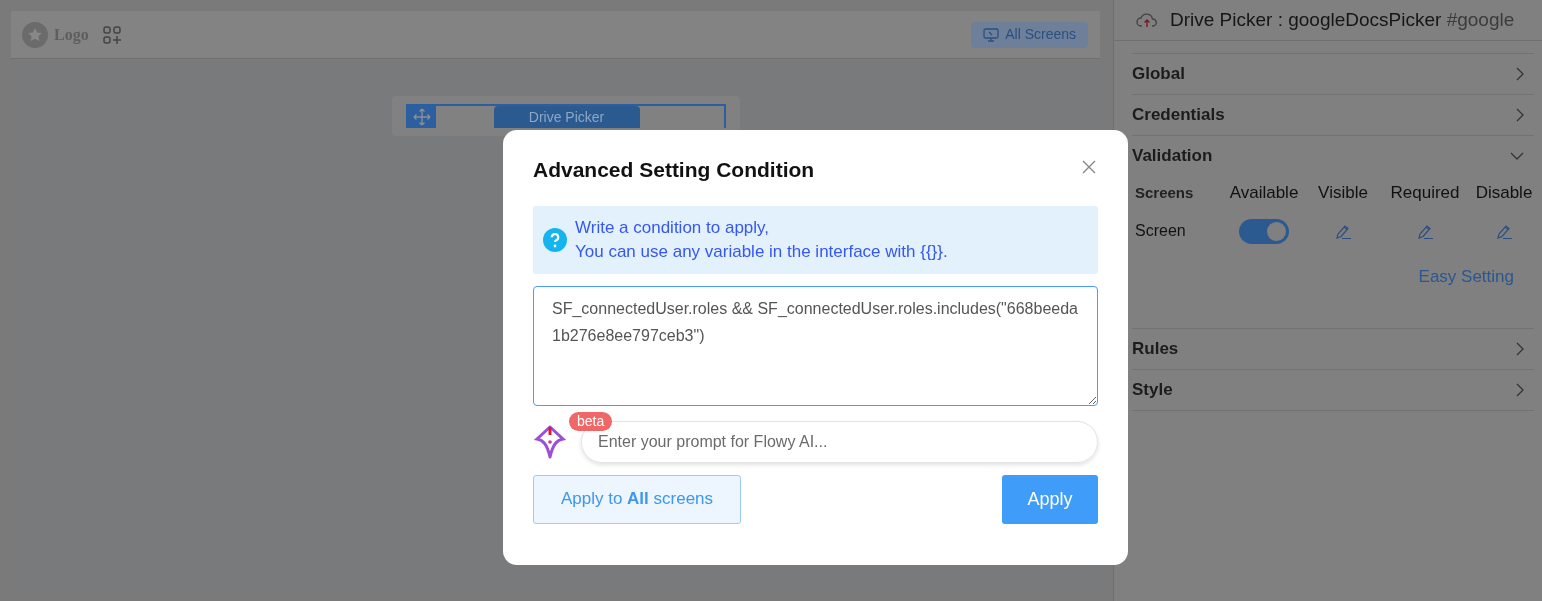  I want to click on screen-name: Screen, so click(1161, 231).